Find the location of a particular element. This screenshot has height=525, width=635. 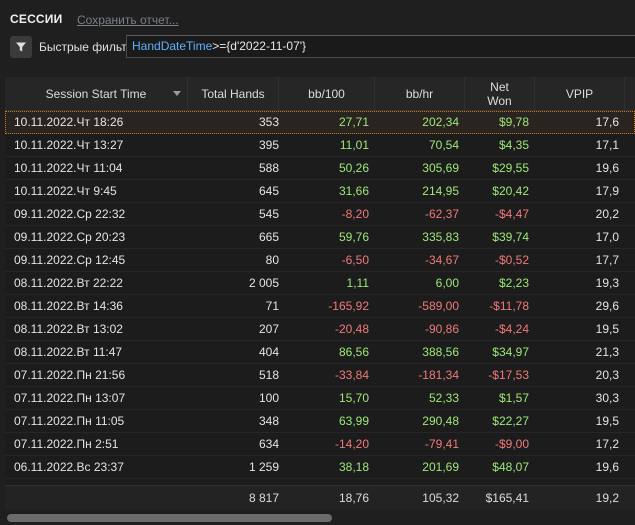

cell-session-start-time: 10.11.2022.Чт 9:45 is located at coordinates (65, 191).